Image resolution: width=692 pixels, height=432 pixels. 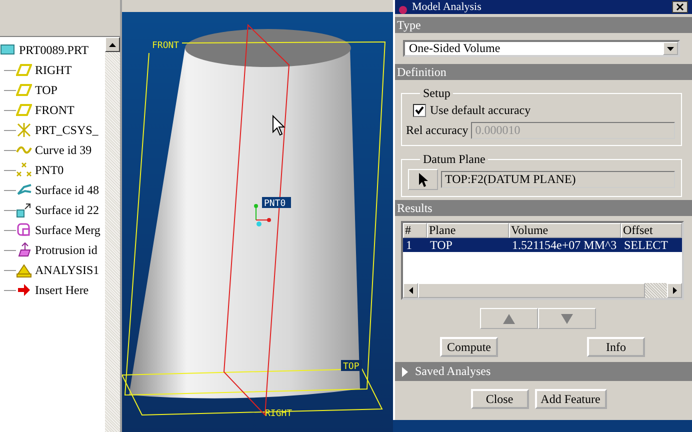 What do you see at coordinates (670, 48) in the screenshot?
I see `dropdown-arrow-icon` at bounding box center [670, 48].